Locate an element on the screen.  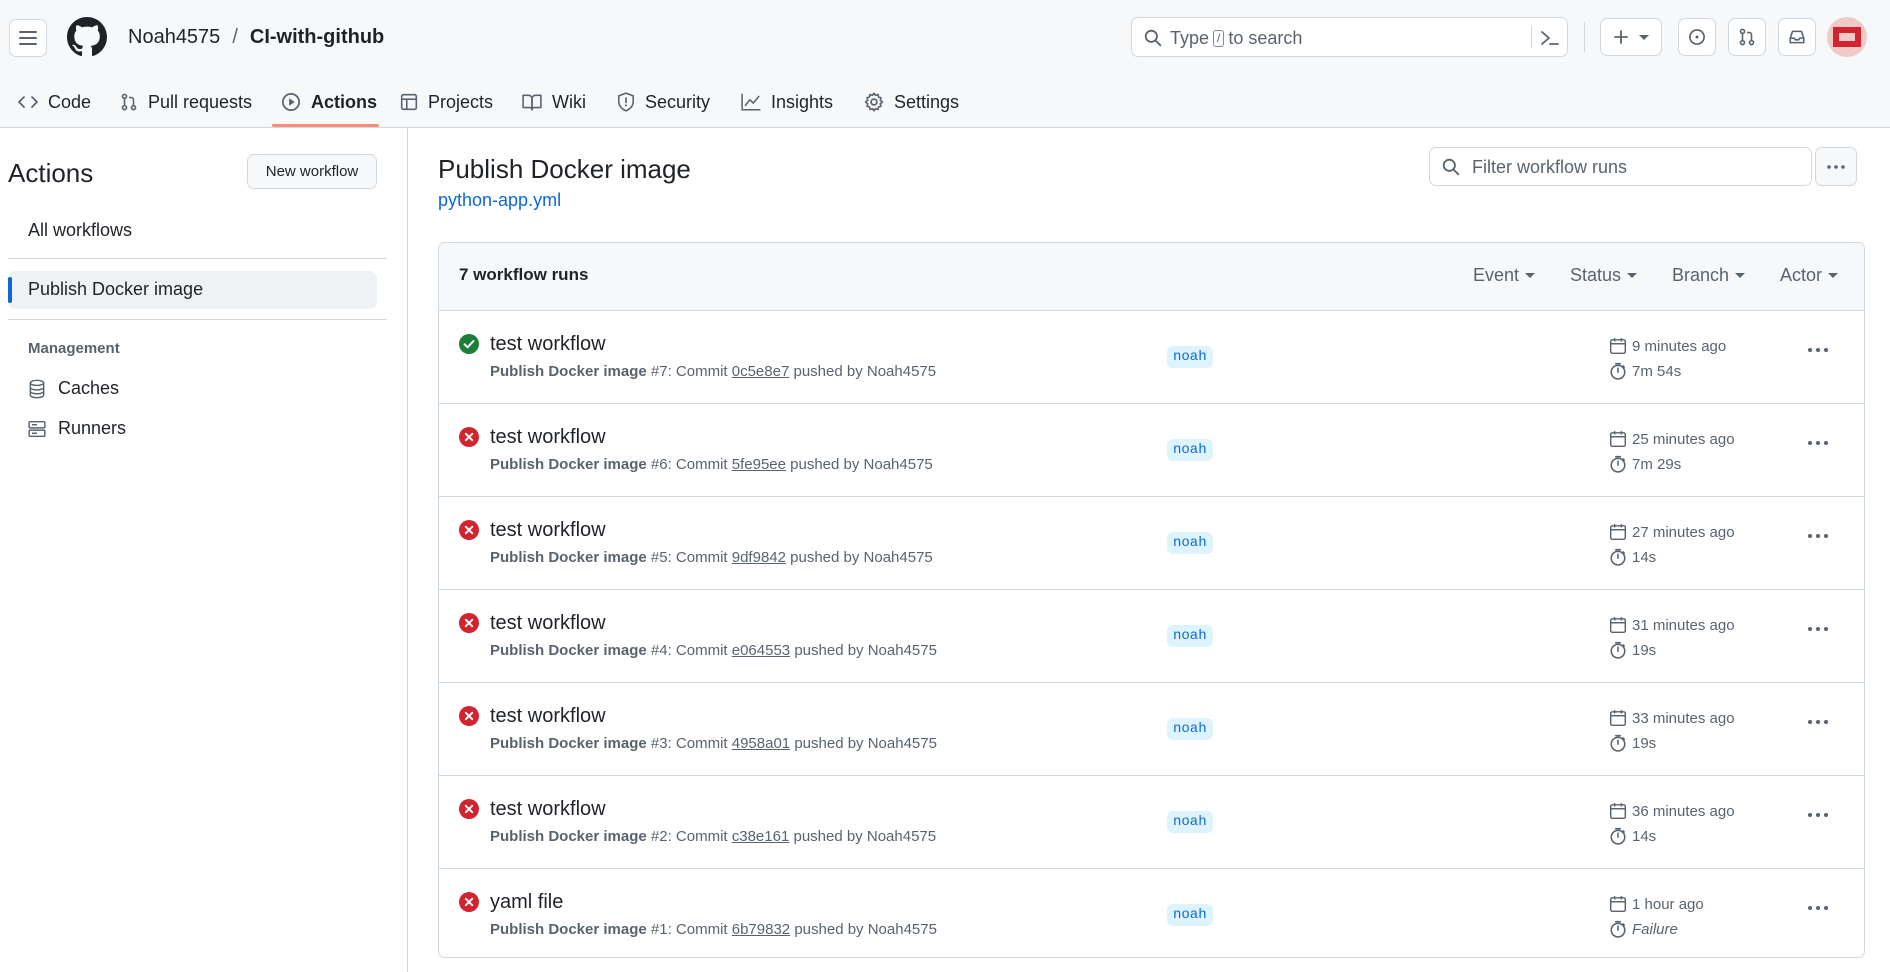
filter-status: Status is located at coordinates (1604, 275).